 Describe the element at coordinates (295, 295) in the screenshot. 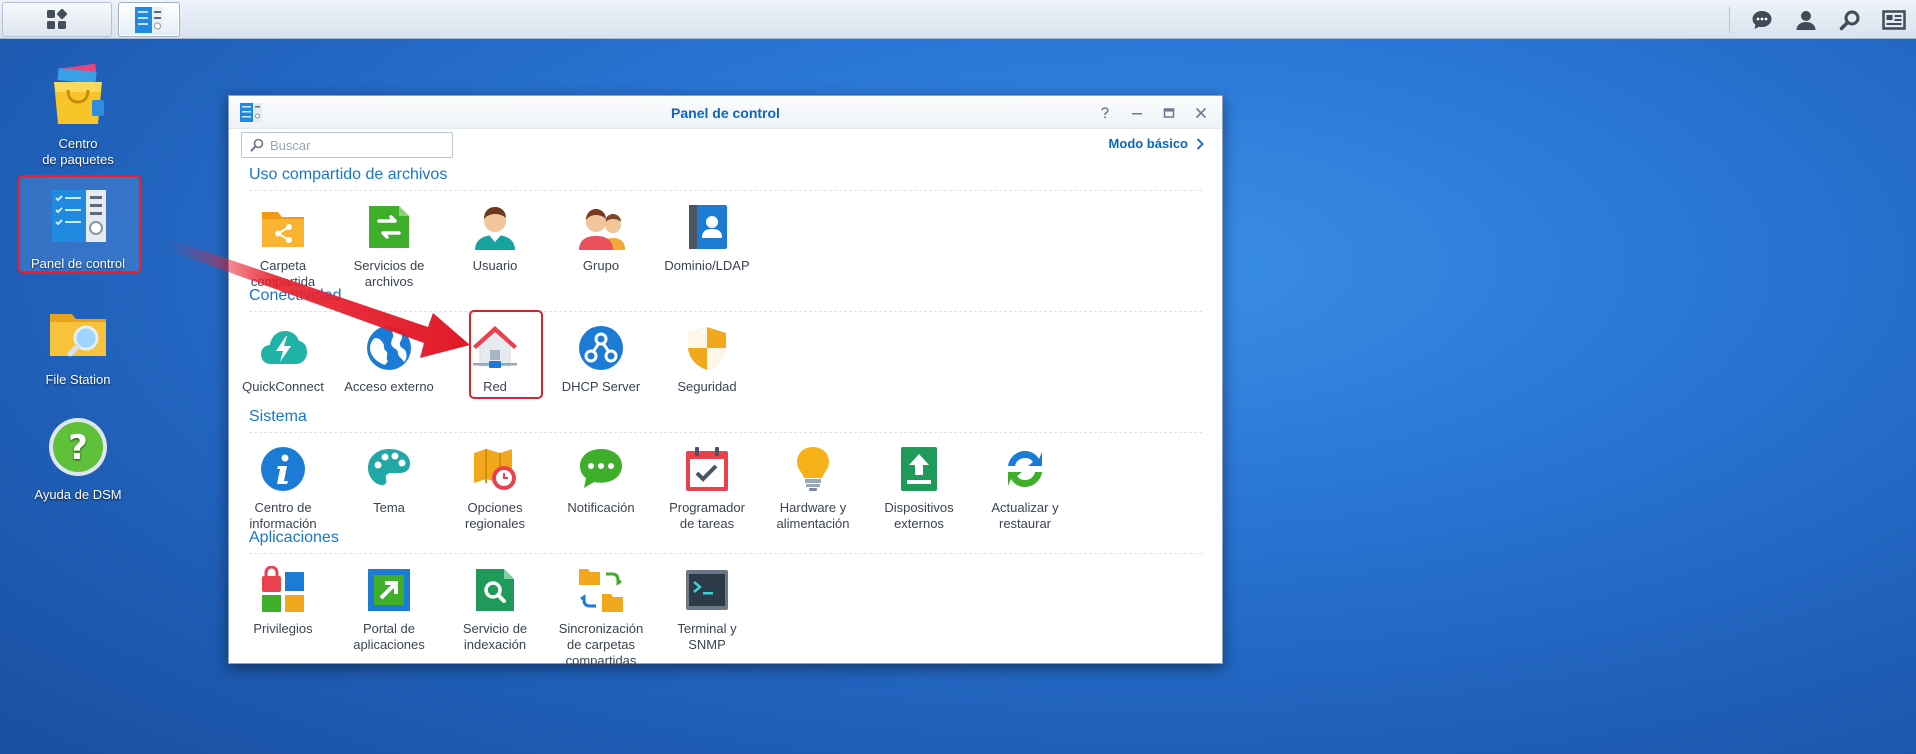

I see `section-title-connectivity: Conectividad` at that location.